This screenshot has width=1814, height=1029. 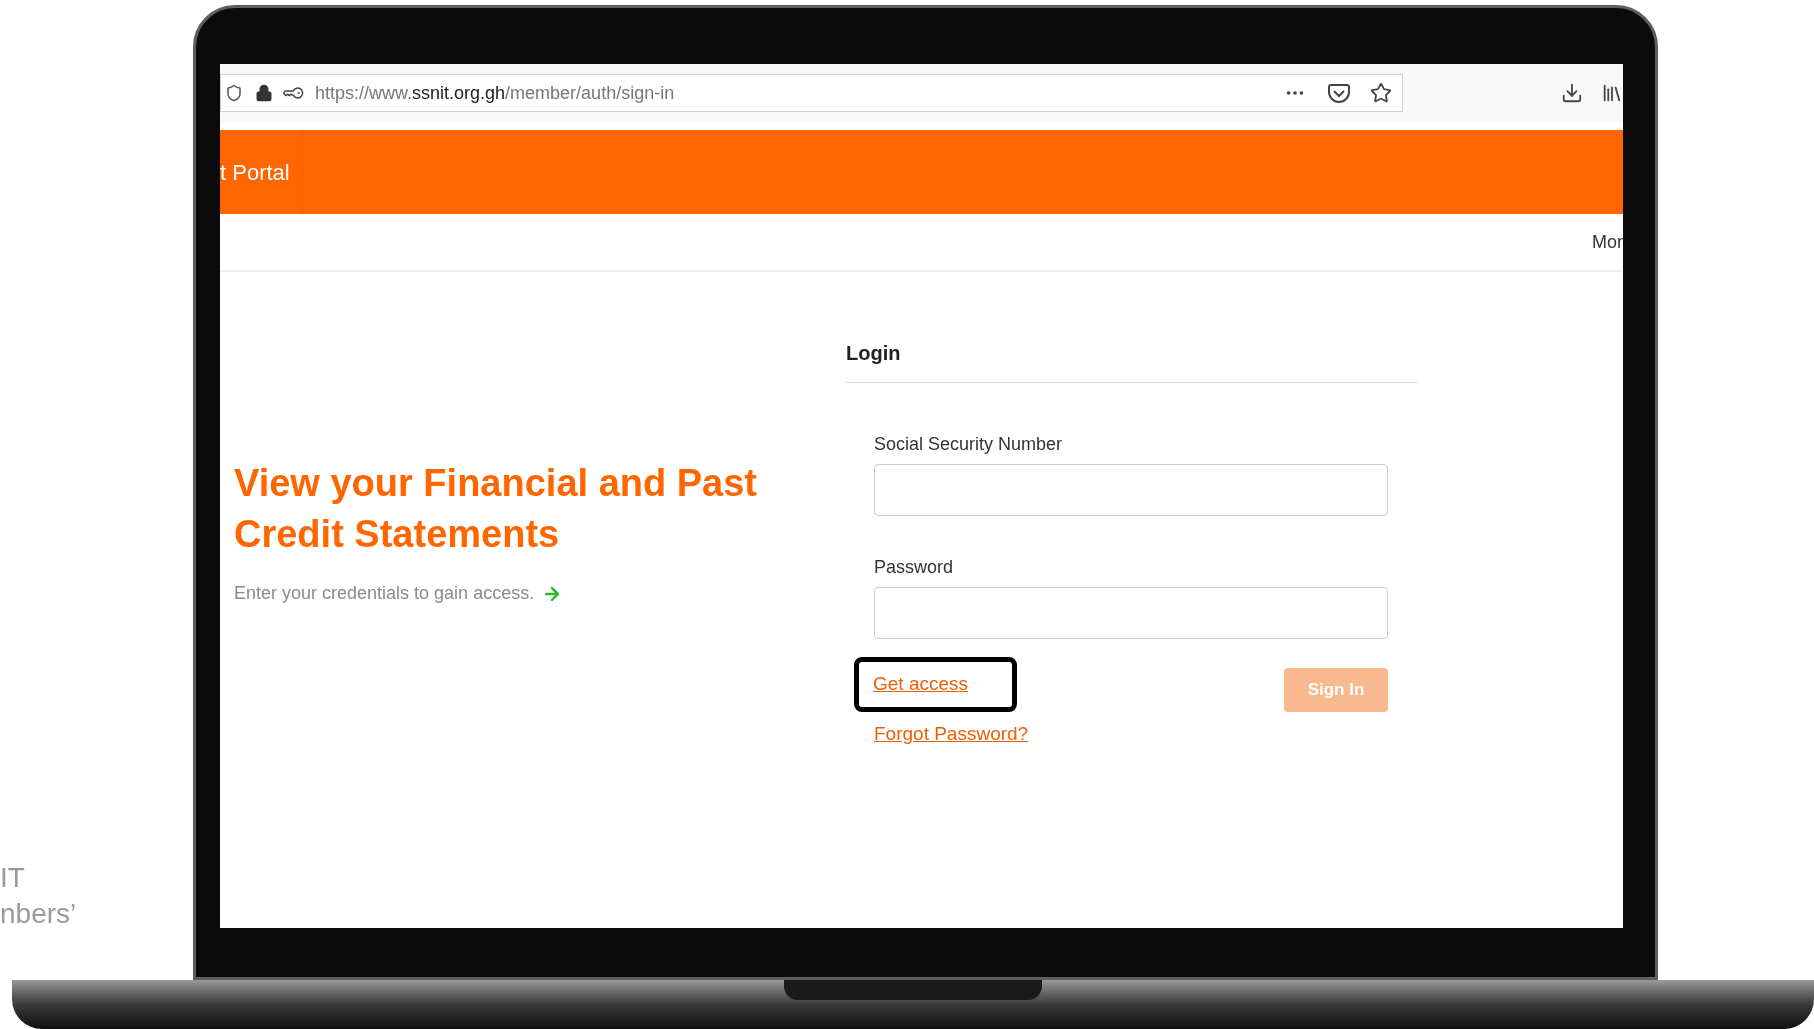 What do you see at coordinates (1381, 93) in the screenshot?
I see `star-icon` at bounding box center [1381, 93].